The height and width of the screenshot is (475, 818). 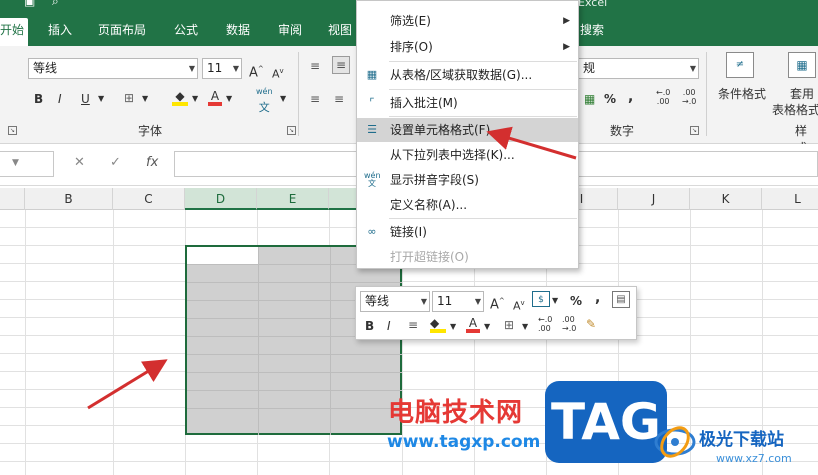 I want to click on watermark-site-name: 极光下载站, so click(x=741, y=440).